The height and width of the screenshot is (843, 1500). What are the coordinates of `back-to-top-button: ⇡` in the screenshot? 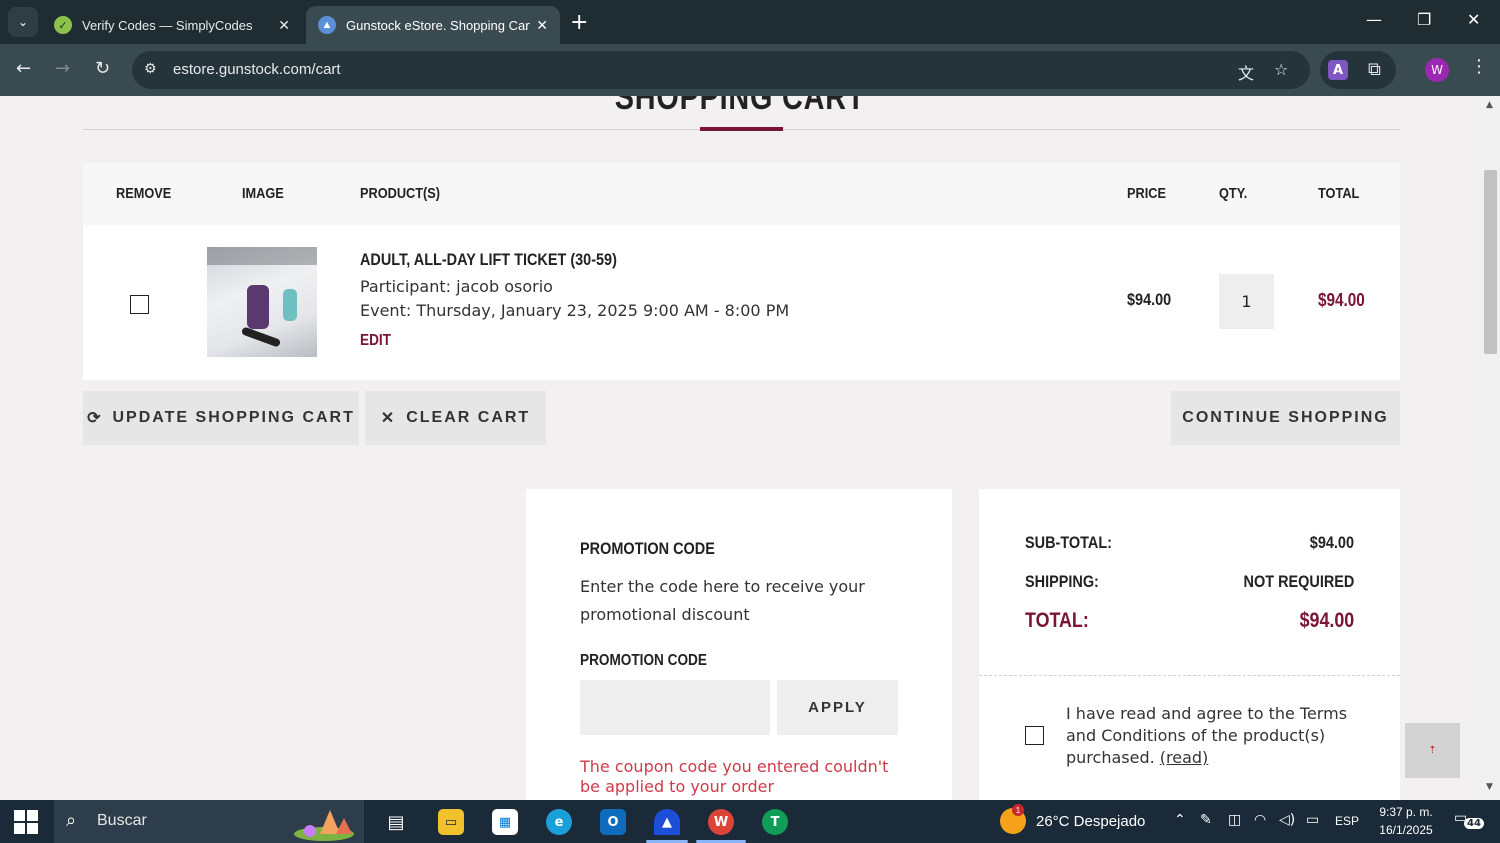 It's located at (1432, 750).